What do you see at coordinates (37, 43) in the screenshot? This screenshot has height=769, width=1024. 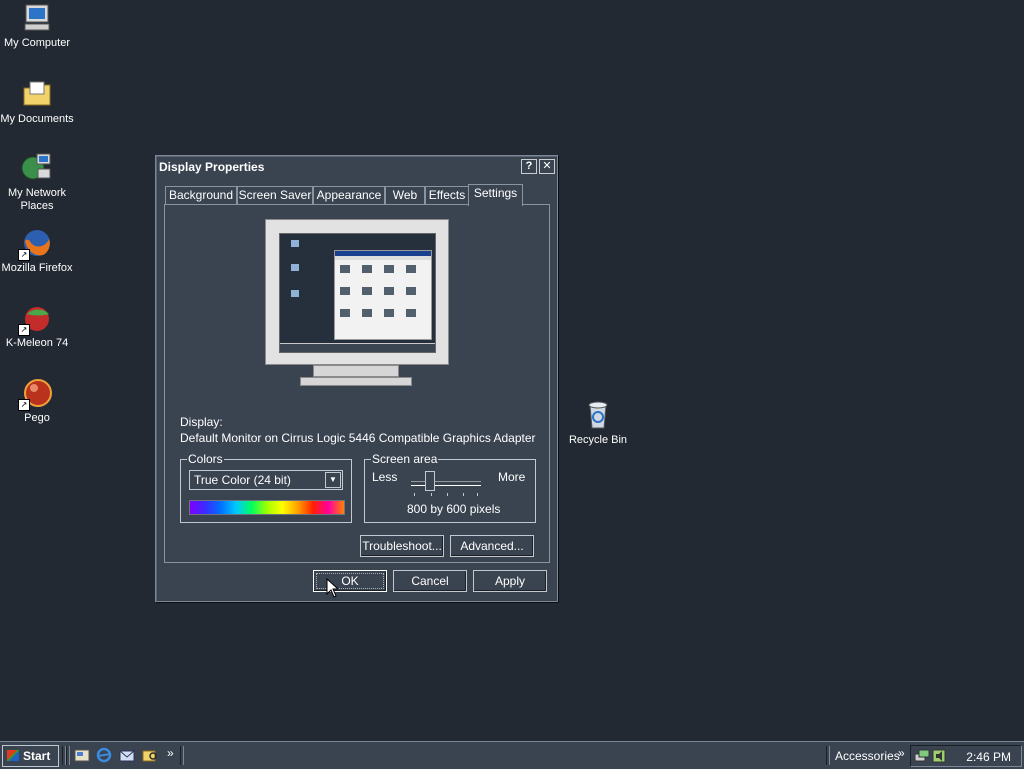 I see `desktop-icon-label: My Computer` at bounding box center [37, 43].